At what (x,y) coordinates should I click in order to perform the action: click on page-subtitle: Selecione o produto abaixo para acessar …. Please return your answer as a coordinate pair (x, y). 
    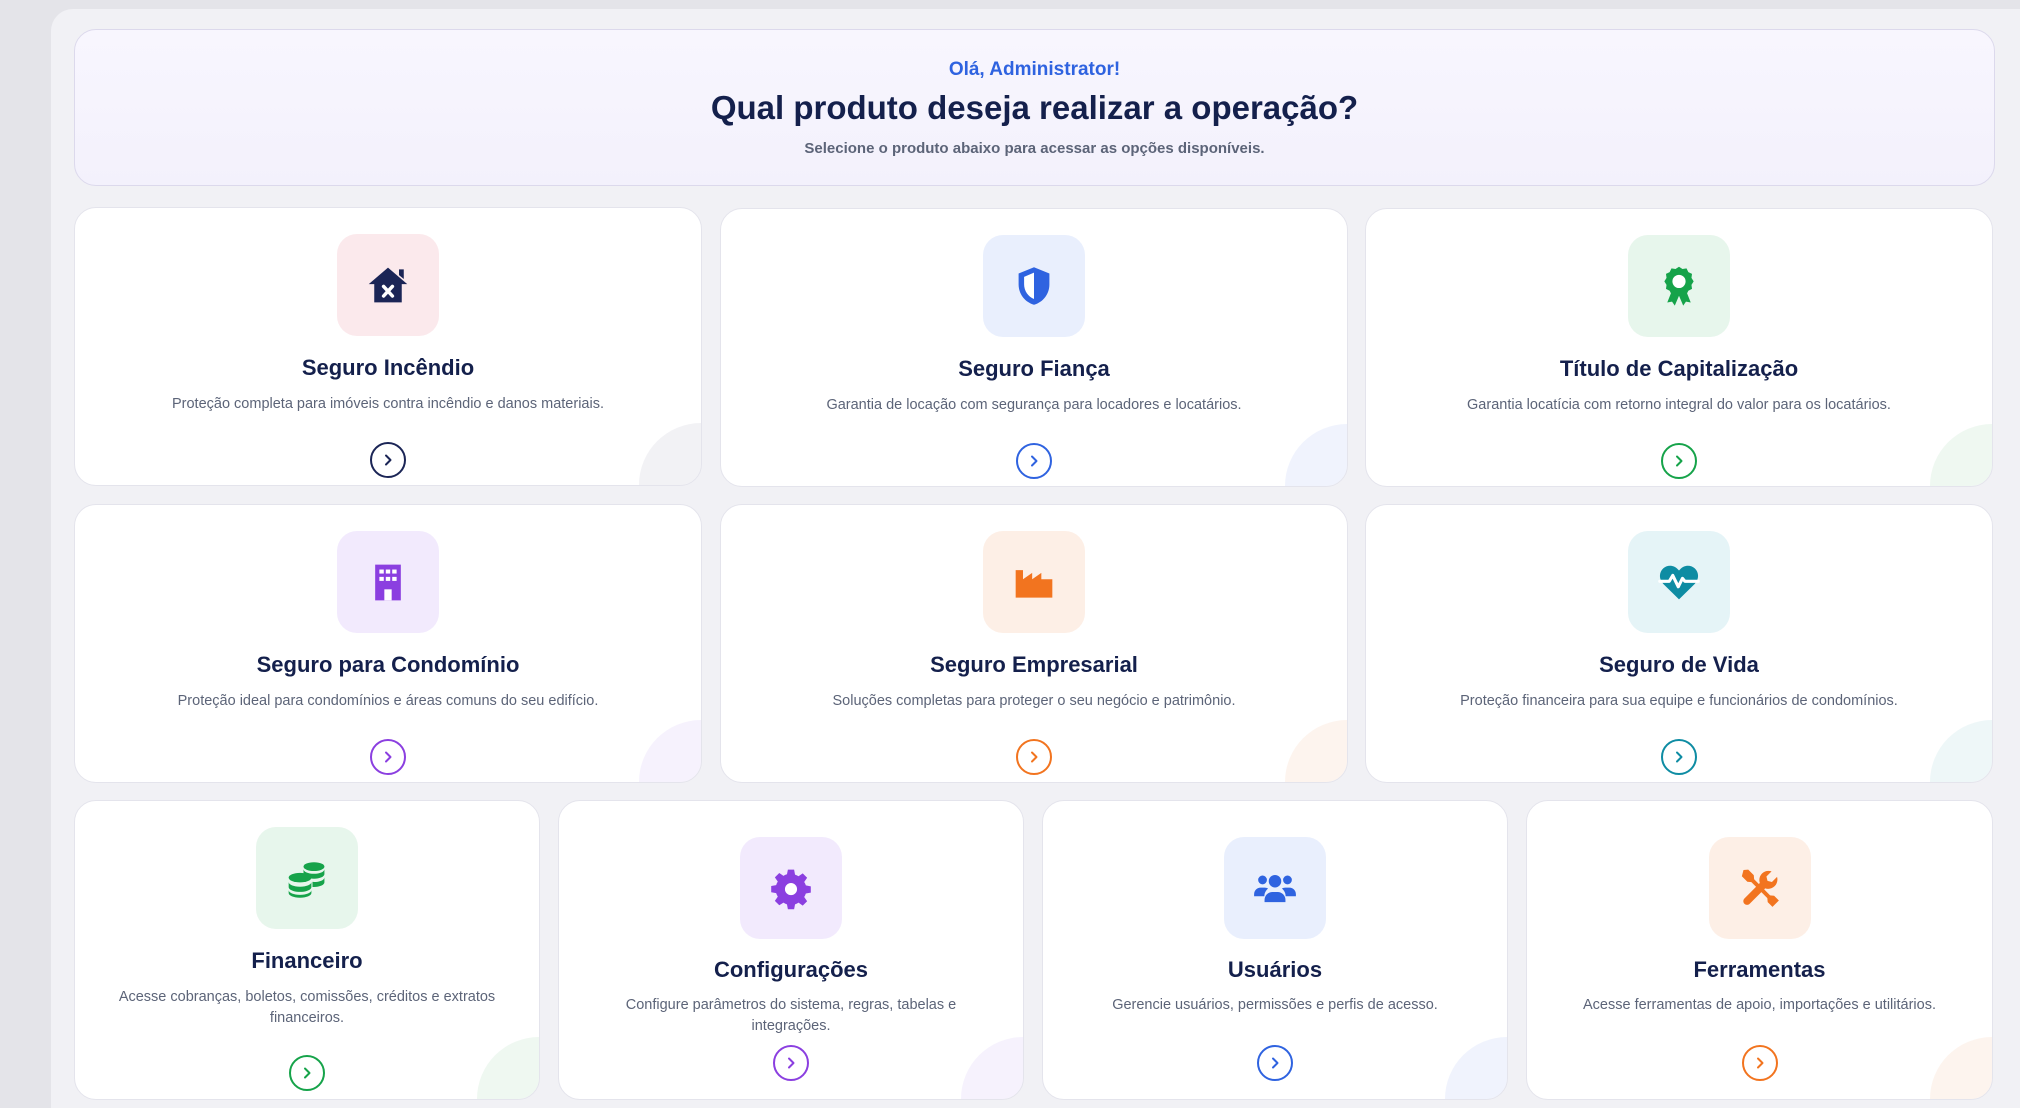
    Looking at the image, I should click on (1034, 148).